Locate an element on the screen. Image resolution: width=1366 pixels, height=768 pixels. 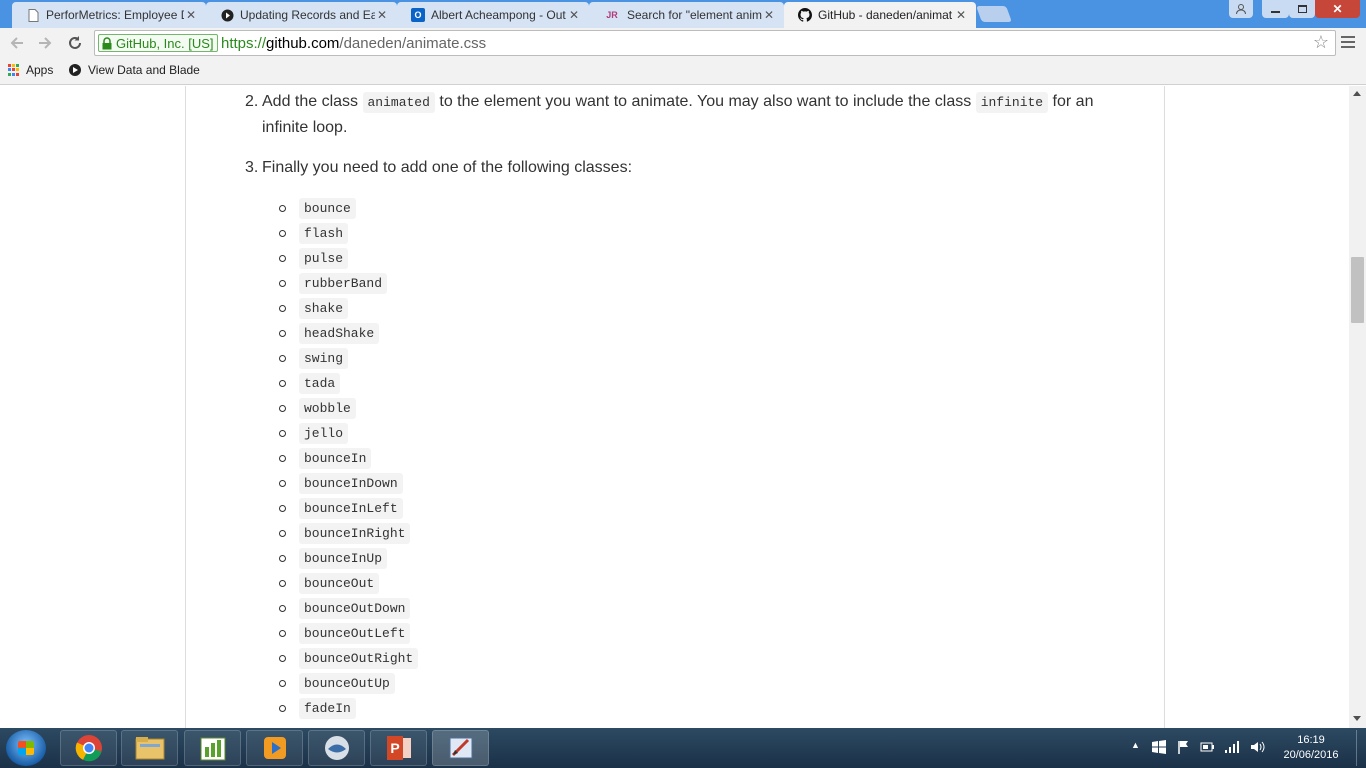
bookmark-view-data: View Data and Blade is located at coordinates (134, 70).